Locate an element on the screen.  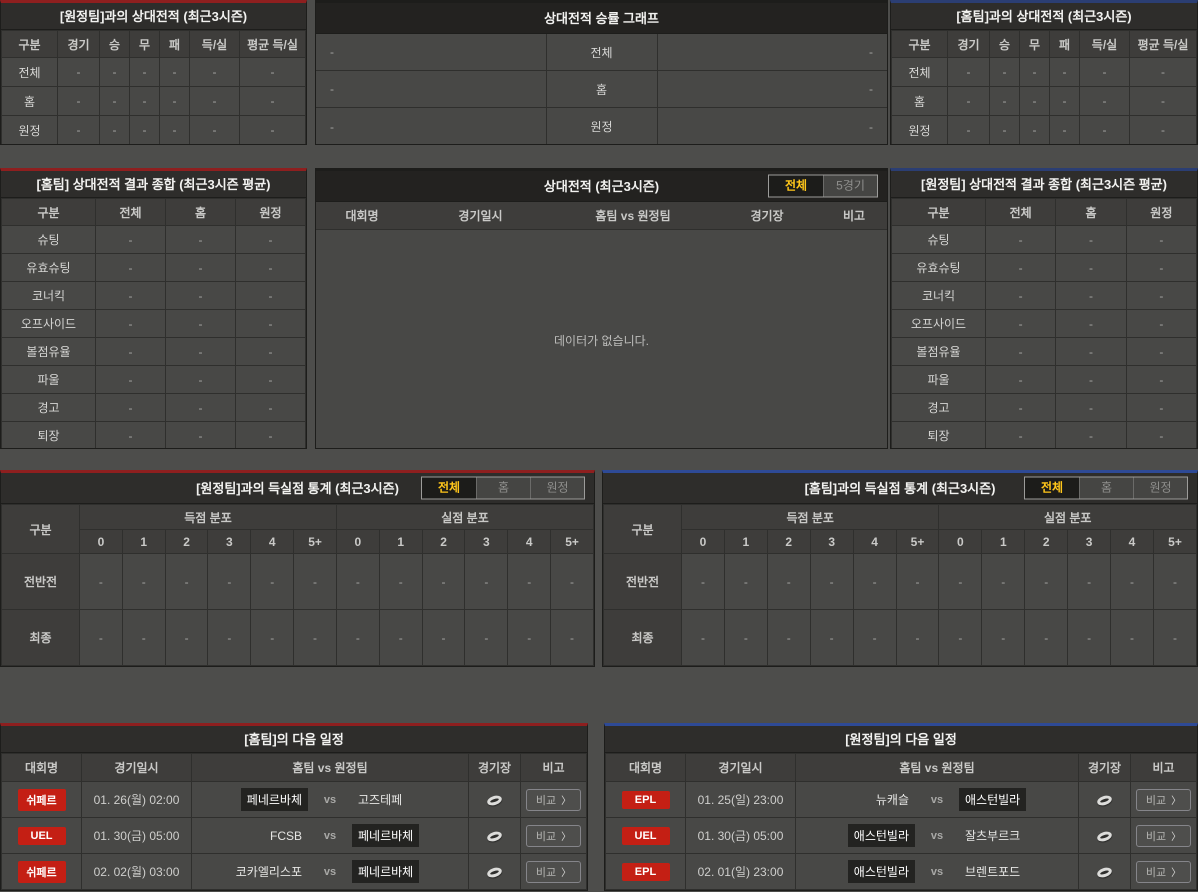
away-team: 페네르바체 is located at coordinates (386, 835).